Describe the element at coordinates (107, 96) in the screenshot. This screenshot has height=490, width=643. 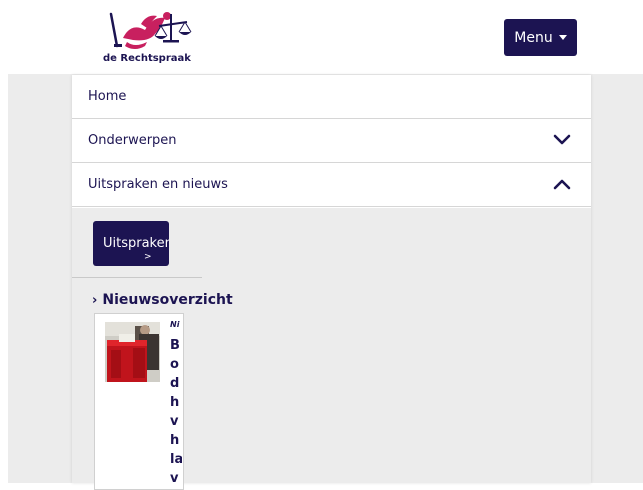
I see `nav-item-label: Home` at that location.